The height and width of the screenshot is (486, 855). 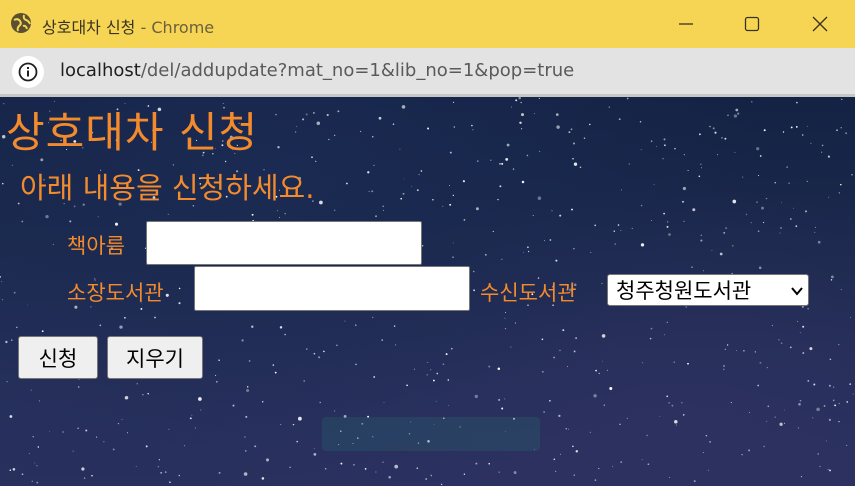 What do you see at coordinates (155, 357) in the screenshot?
I see `clear-button: 지우기` at bounding box center [155, 357].